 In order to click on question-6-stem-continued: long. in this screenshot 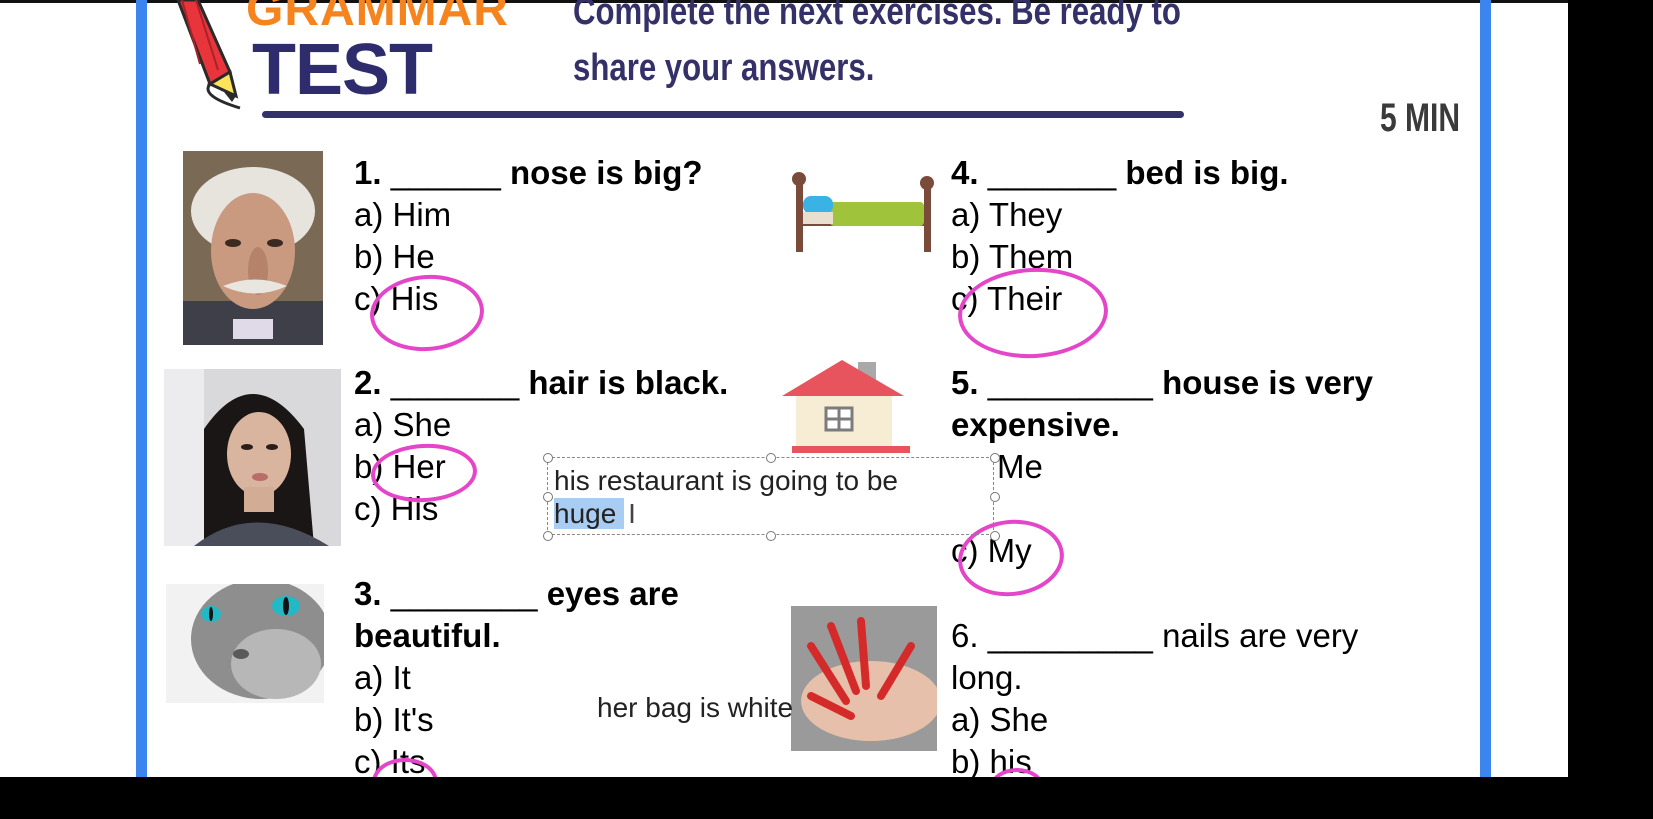, I will do `click(987, 677)`.